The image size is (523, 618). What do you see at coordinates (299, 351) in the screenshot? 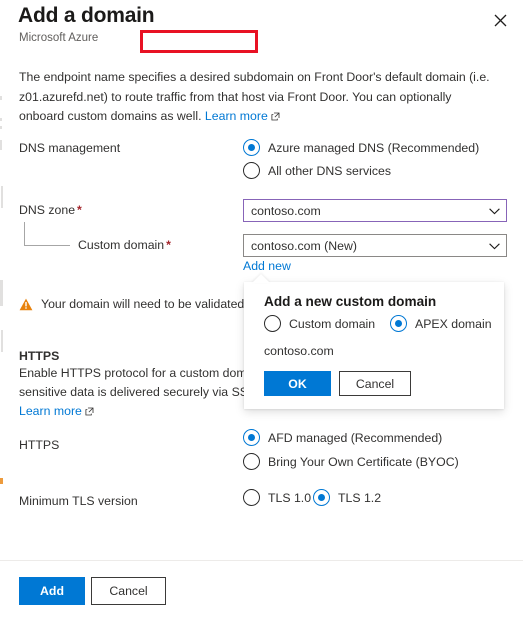
I see `callout-domain-value: contoso.com` at bounding box center [299, 351].